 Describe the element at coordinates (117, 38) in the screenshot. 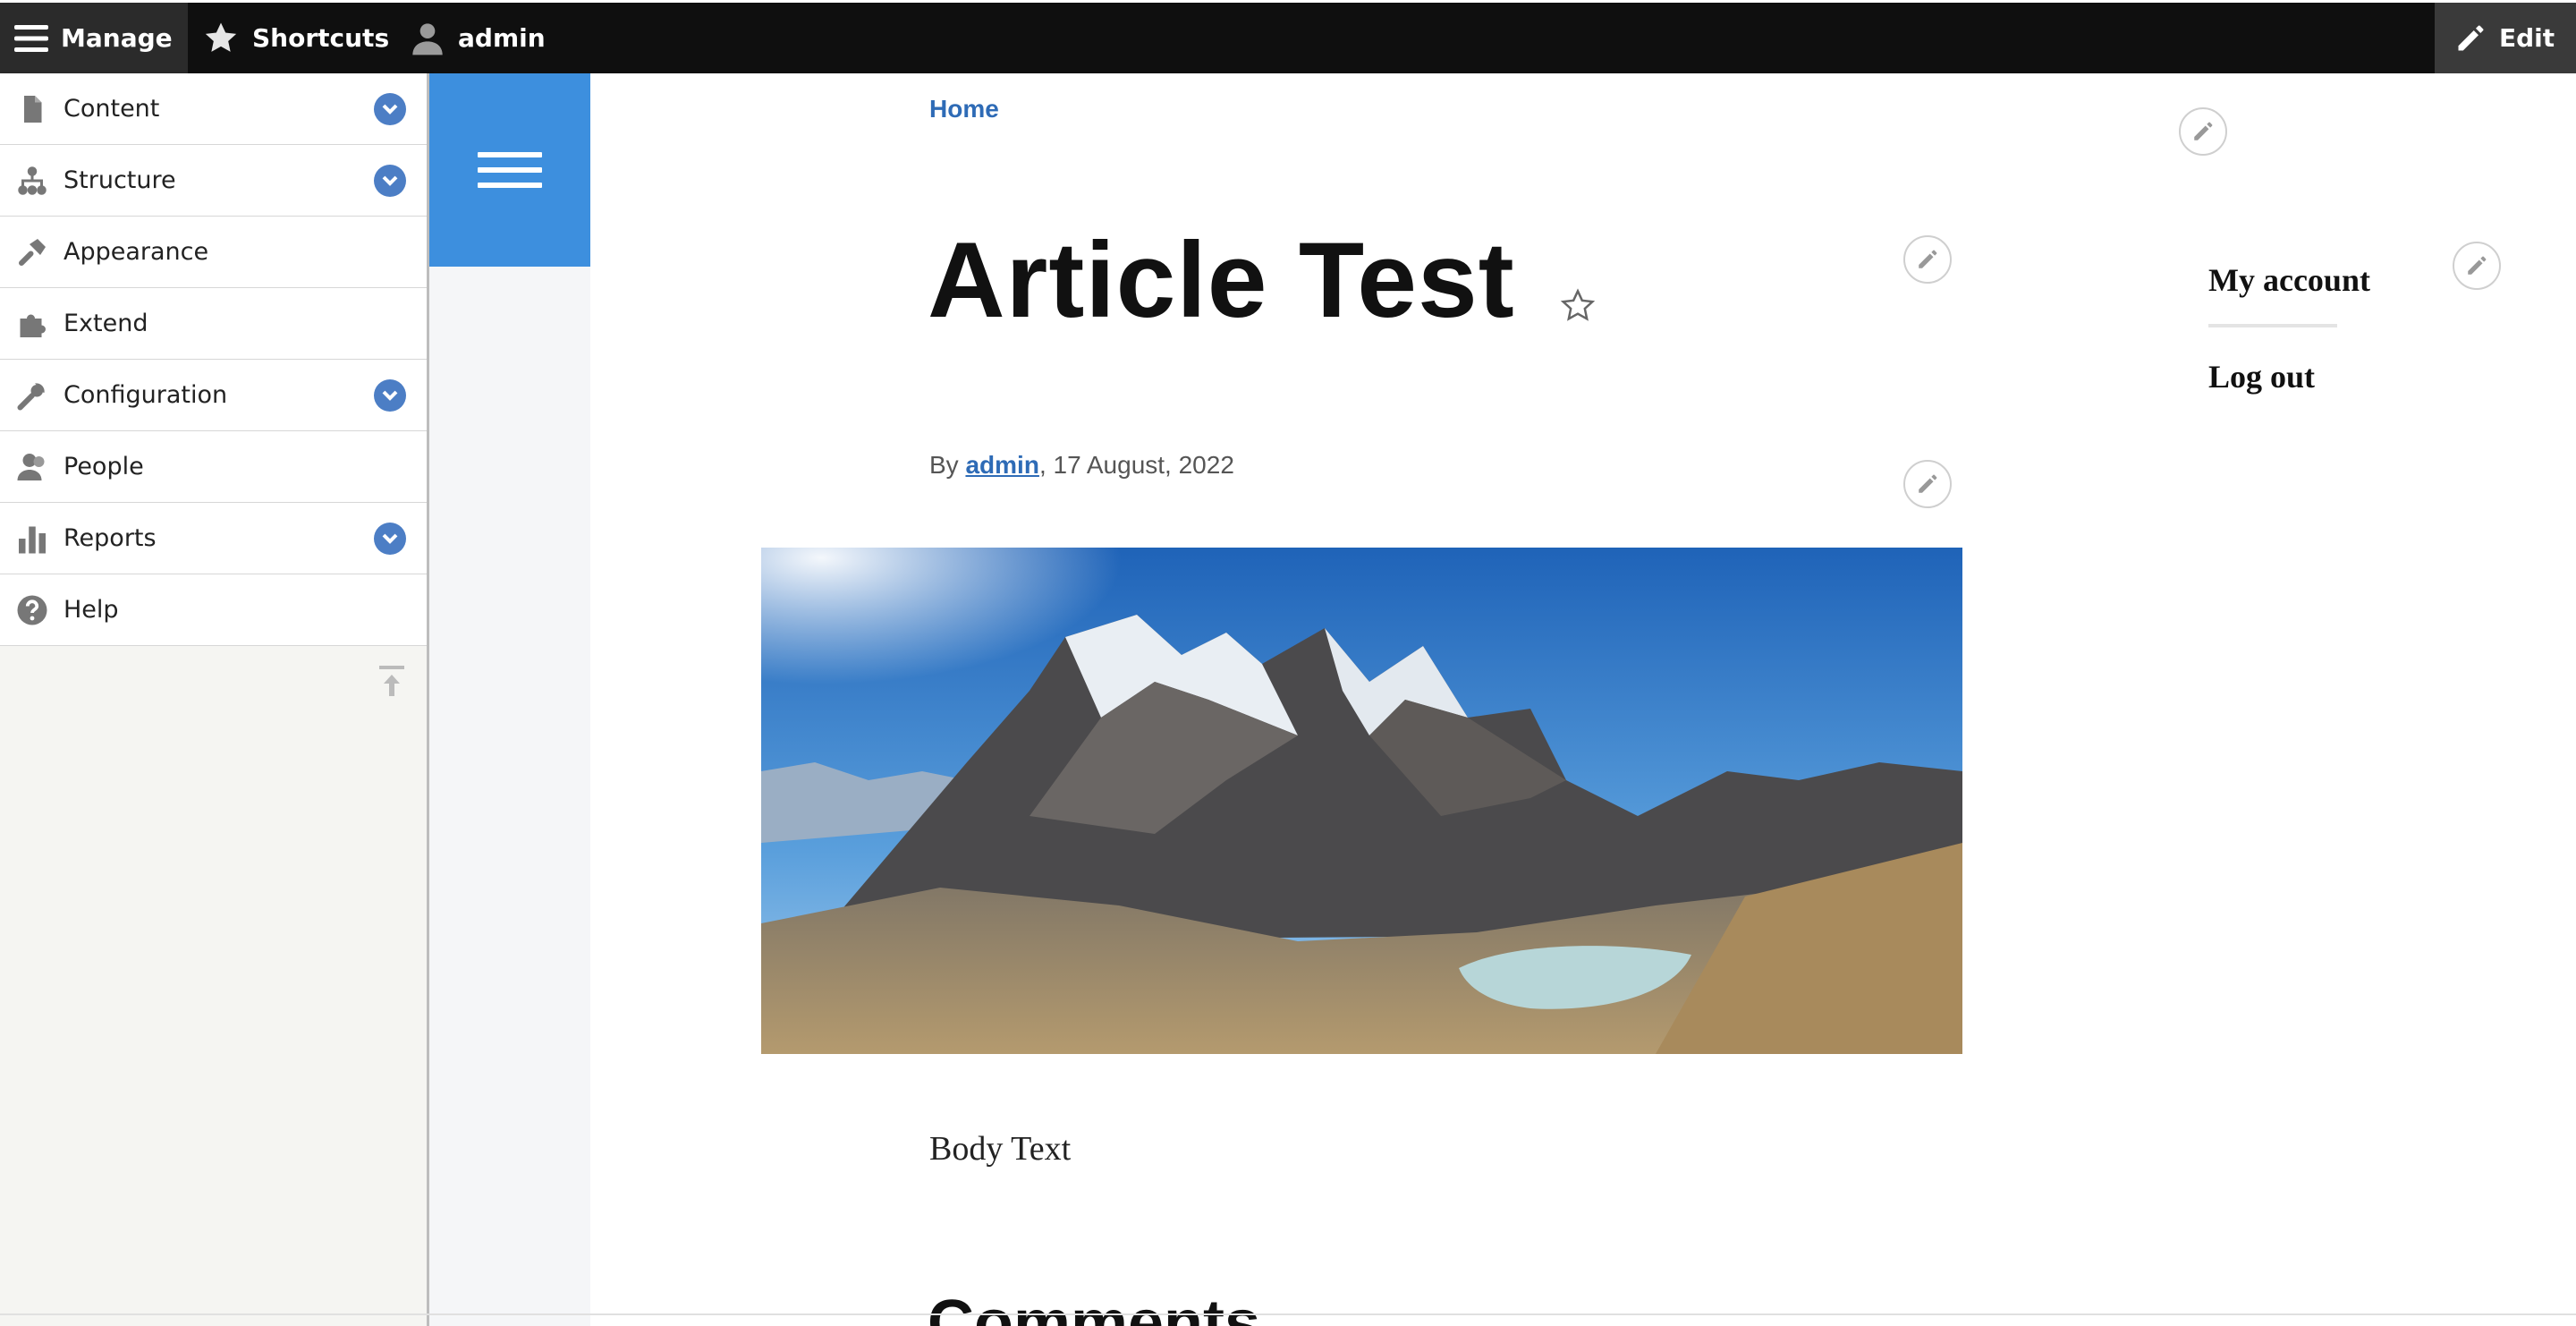

I see `manage-label: Manage` at that location.